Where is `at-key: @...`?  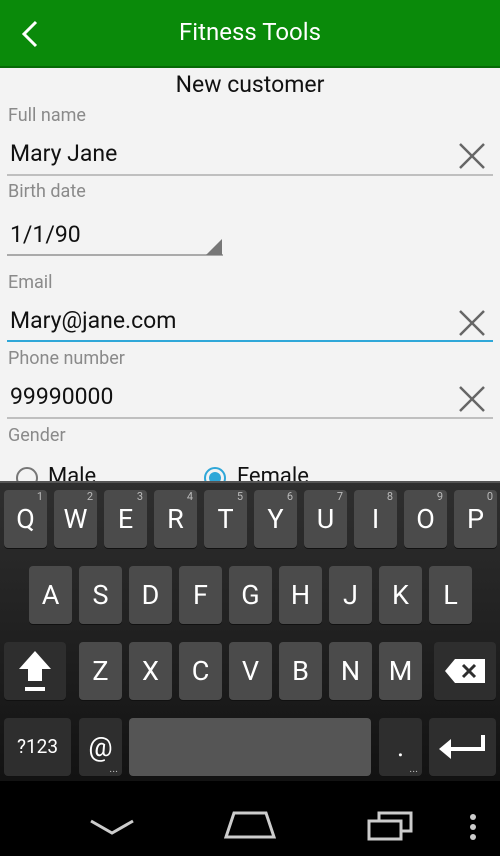 at-key: @... is located at coordinates (100, 747).